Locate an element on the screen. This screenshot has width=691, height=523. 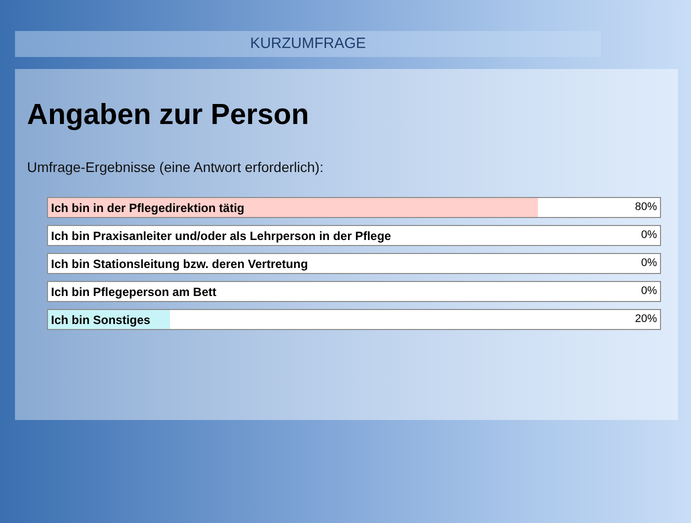
result-label: Ich bin in der Pflegedirektion tätig is located at coordinates (147, 208).